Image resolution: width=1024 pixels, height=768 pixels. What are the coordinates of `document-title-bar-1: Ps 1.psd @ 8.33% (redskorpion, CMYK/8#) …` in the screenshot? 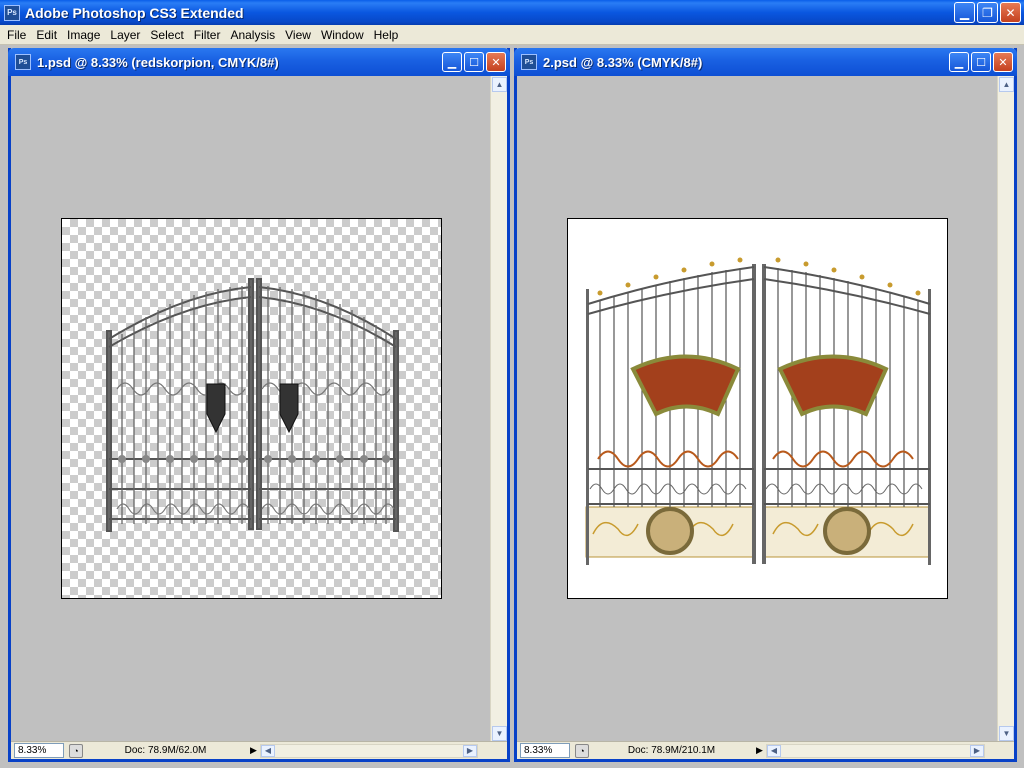 It's located at (259, 62).